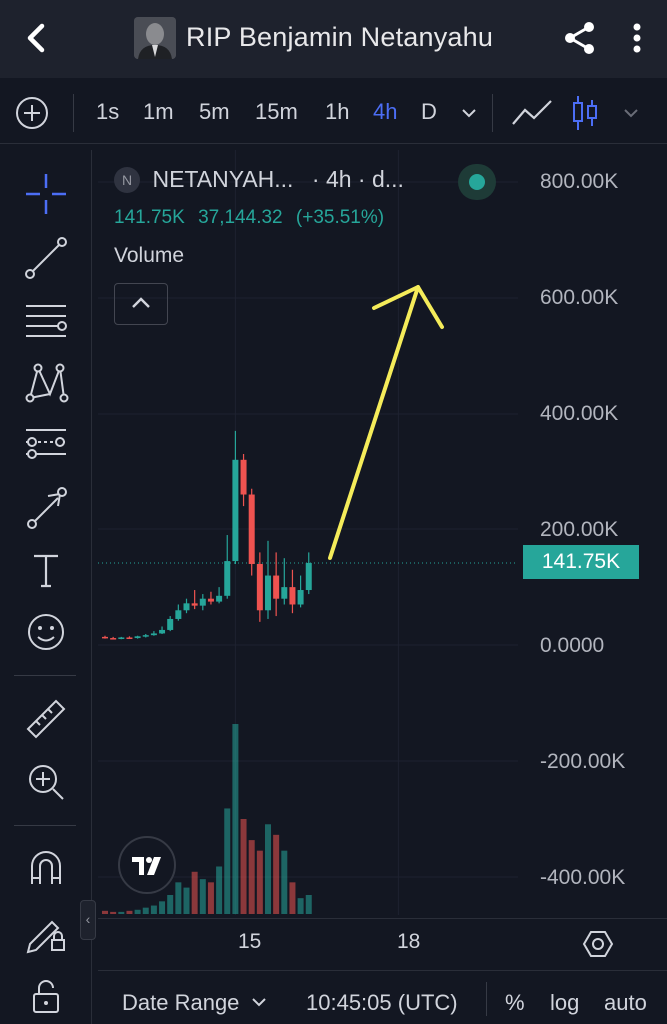 The image size is (667, 1024). Describe the element at coordinates (107, 112) in the screenshot. I see `tf-1s: 1s` at that location.